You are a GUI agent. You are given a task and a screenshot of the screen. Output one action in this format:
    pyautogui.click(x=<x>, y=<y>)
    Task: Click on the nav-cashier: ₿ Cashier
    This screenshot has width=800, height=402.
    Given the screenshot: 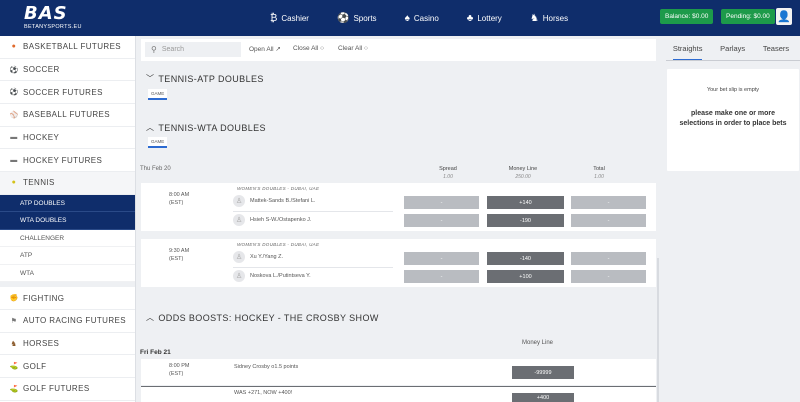 What is the action you would take?
    pyautogui.click(x=289, y=18)
    